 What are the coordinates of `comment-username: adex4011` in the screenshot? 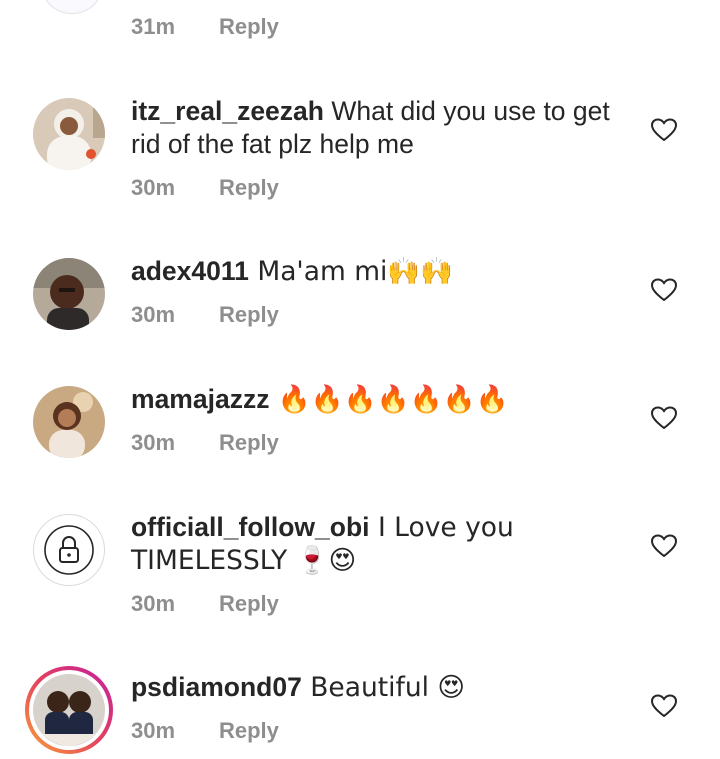 It's located at (190, 271).